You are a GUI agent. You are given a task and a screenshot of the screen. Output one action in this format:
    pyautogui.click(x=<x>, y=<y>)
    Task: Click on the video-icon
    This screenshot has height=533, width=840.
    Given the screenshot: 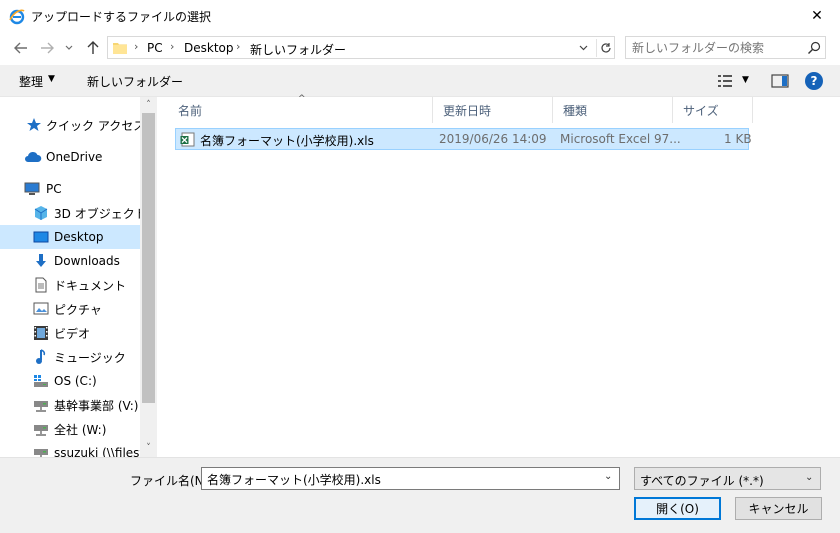 What is the action you would take?
    pyautogui.click(x=41, y=333)
    